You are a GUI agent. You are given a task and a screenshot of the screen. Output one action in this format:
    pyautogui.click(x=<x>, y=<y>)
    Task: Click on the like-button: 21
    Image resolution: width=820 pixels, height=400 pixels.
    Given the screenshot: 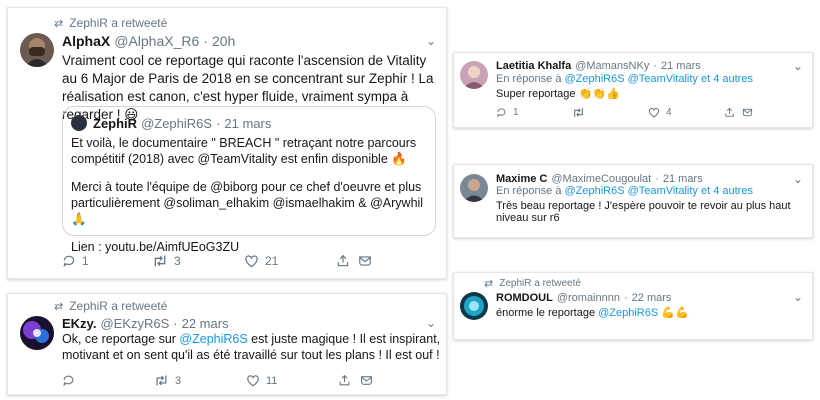 What is the action you would take?
    pyautogui.click(x=290, y=261)
    